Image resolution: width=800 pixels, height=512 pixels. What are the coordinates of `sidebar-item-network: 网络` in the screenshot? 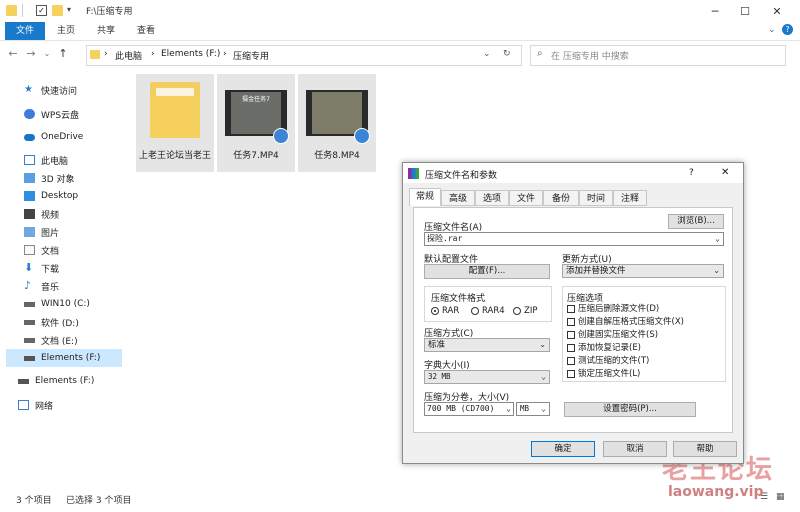 It's located at (64, 405).